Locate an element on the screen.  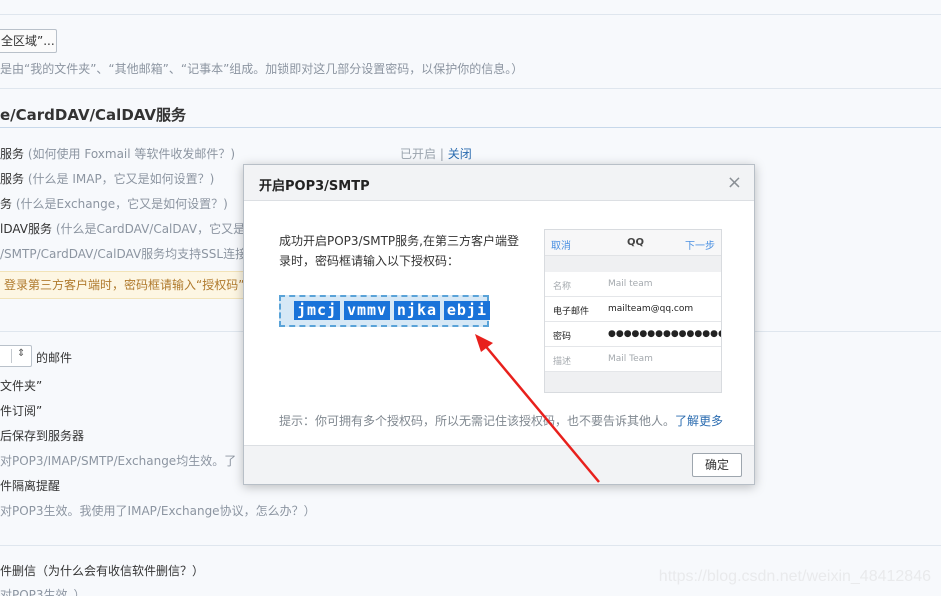
preview-row-desc: 描述 Mail Team is located at coordinates (633, 359).